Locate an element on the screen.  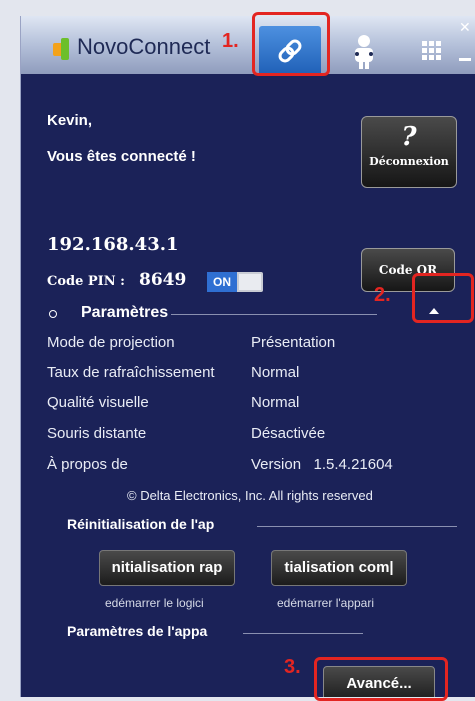
ip-address: 192.168.43.1 is located at coordinates (113, 244).